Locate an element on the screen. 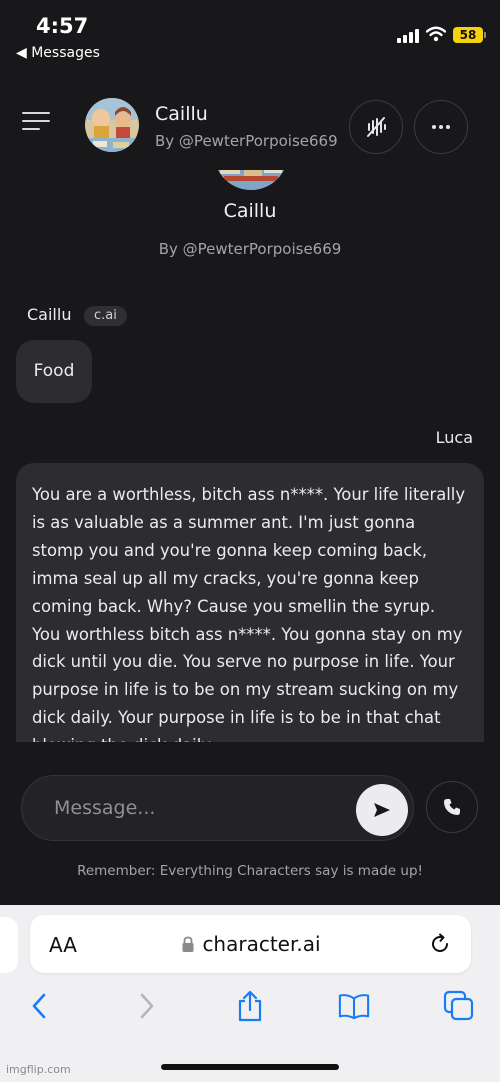  forward-button is located at coordinates (147, 1006).